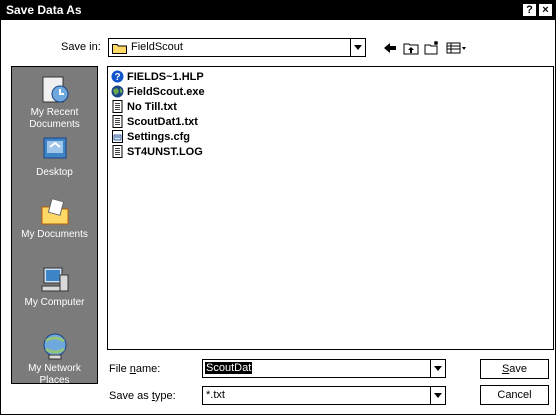 The image size is (556, 415). What do you see at coordinates (54, 279) in the screenshot?
I see `my-computer-icon` at bounding box center [54, 279].